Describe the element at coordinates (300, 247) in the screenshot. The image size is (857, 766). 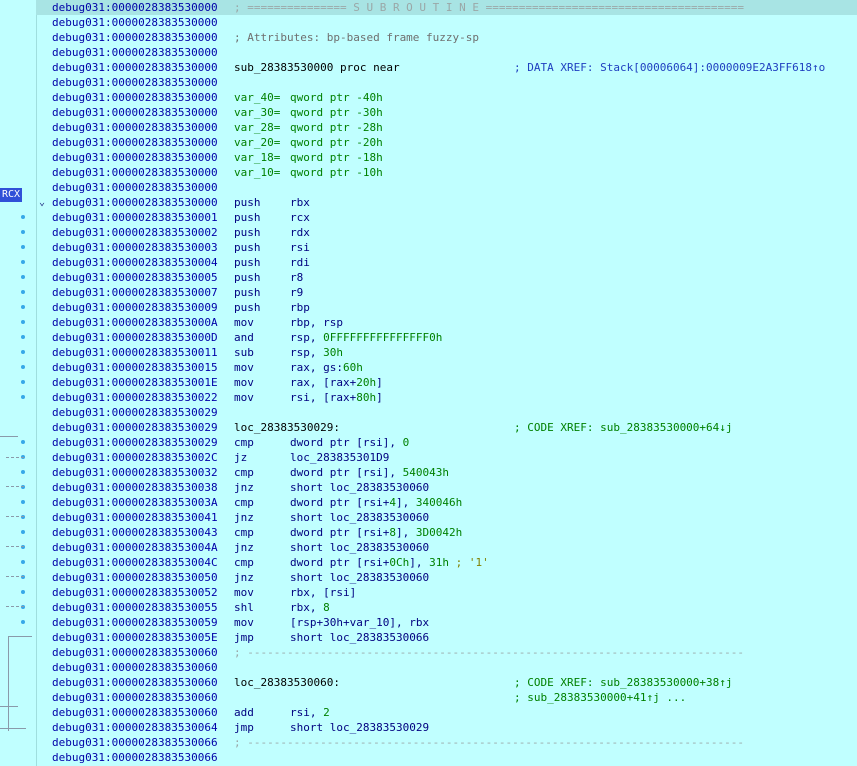
I see `operand-text: rsi` at that location.